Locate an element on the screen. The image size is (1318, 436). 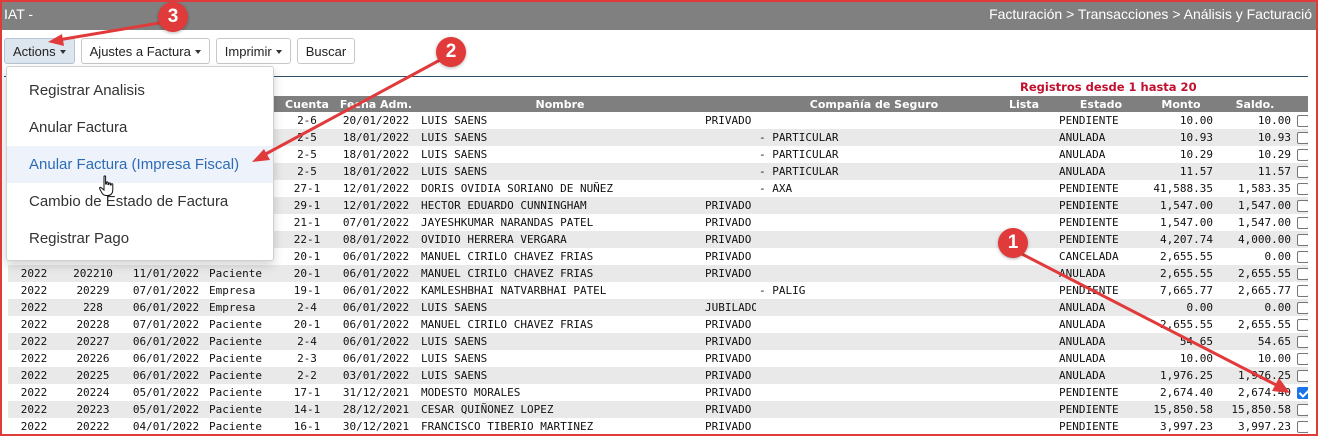
column-header: Cuenta is located at coordinates (307, 104).